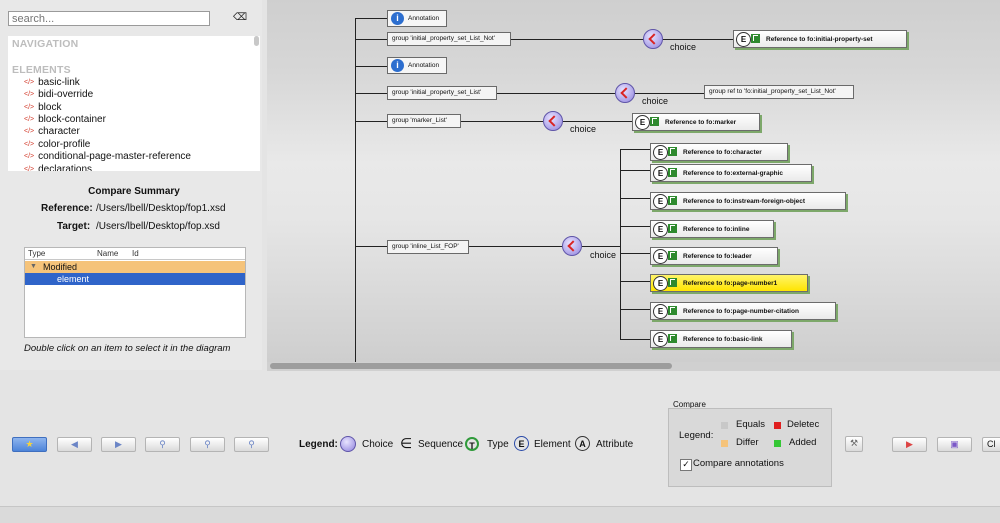  Describe the element at coordinates (135, 267) in the screenshot. I see `table-row: ▼ Modified` at that location.